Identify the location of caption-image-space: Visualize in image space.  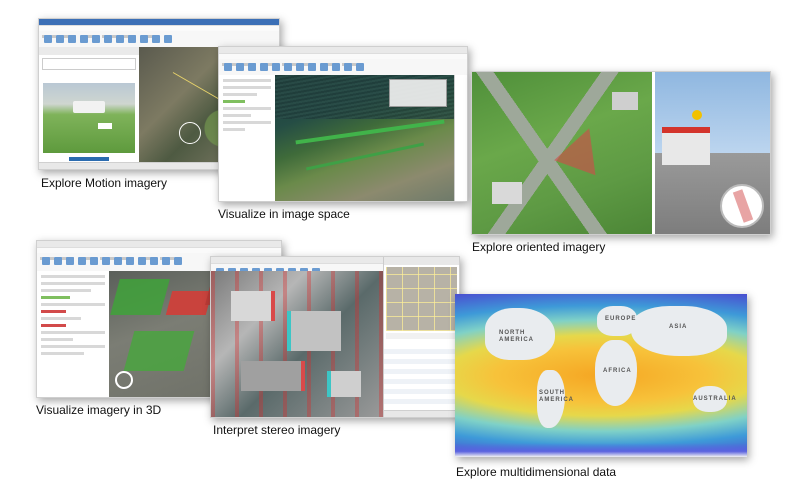
(284, 214).